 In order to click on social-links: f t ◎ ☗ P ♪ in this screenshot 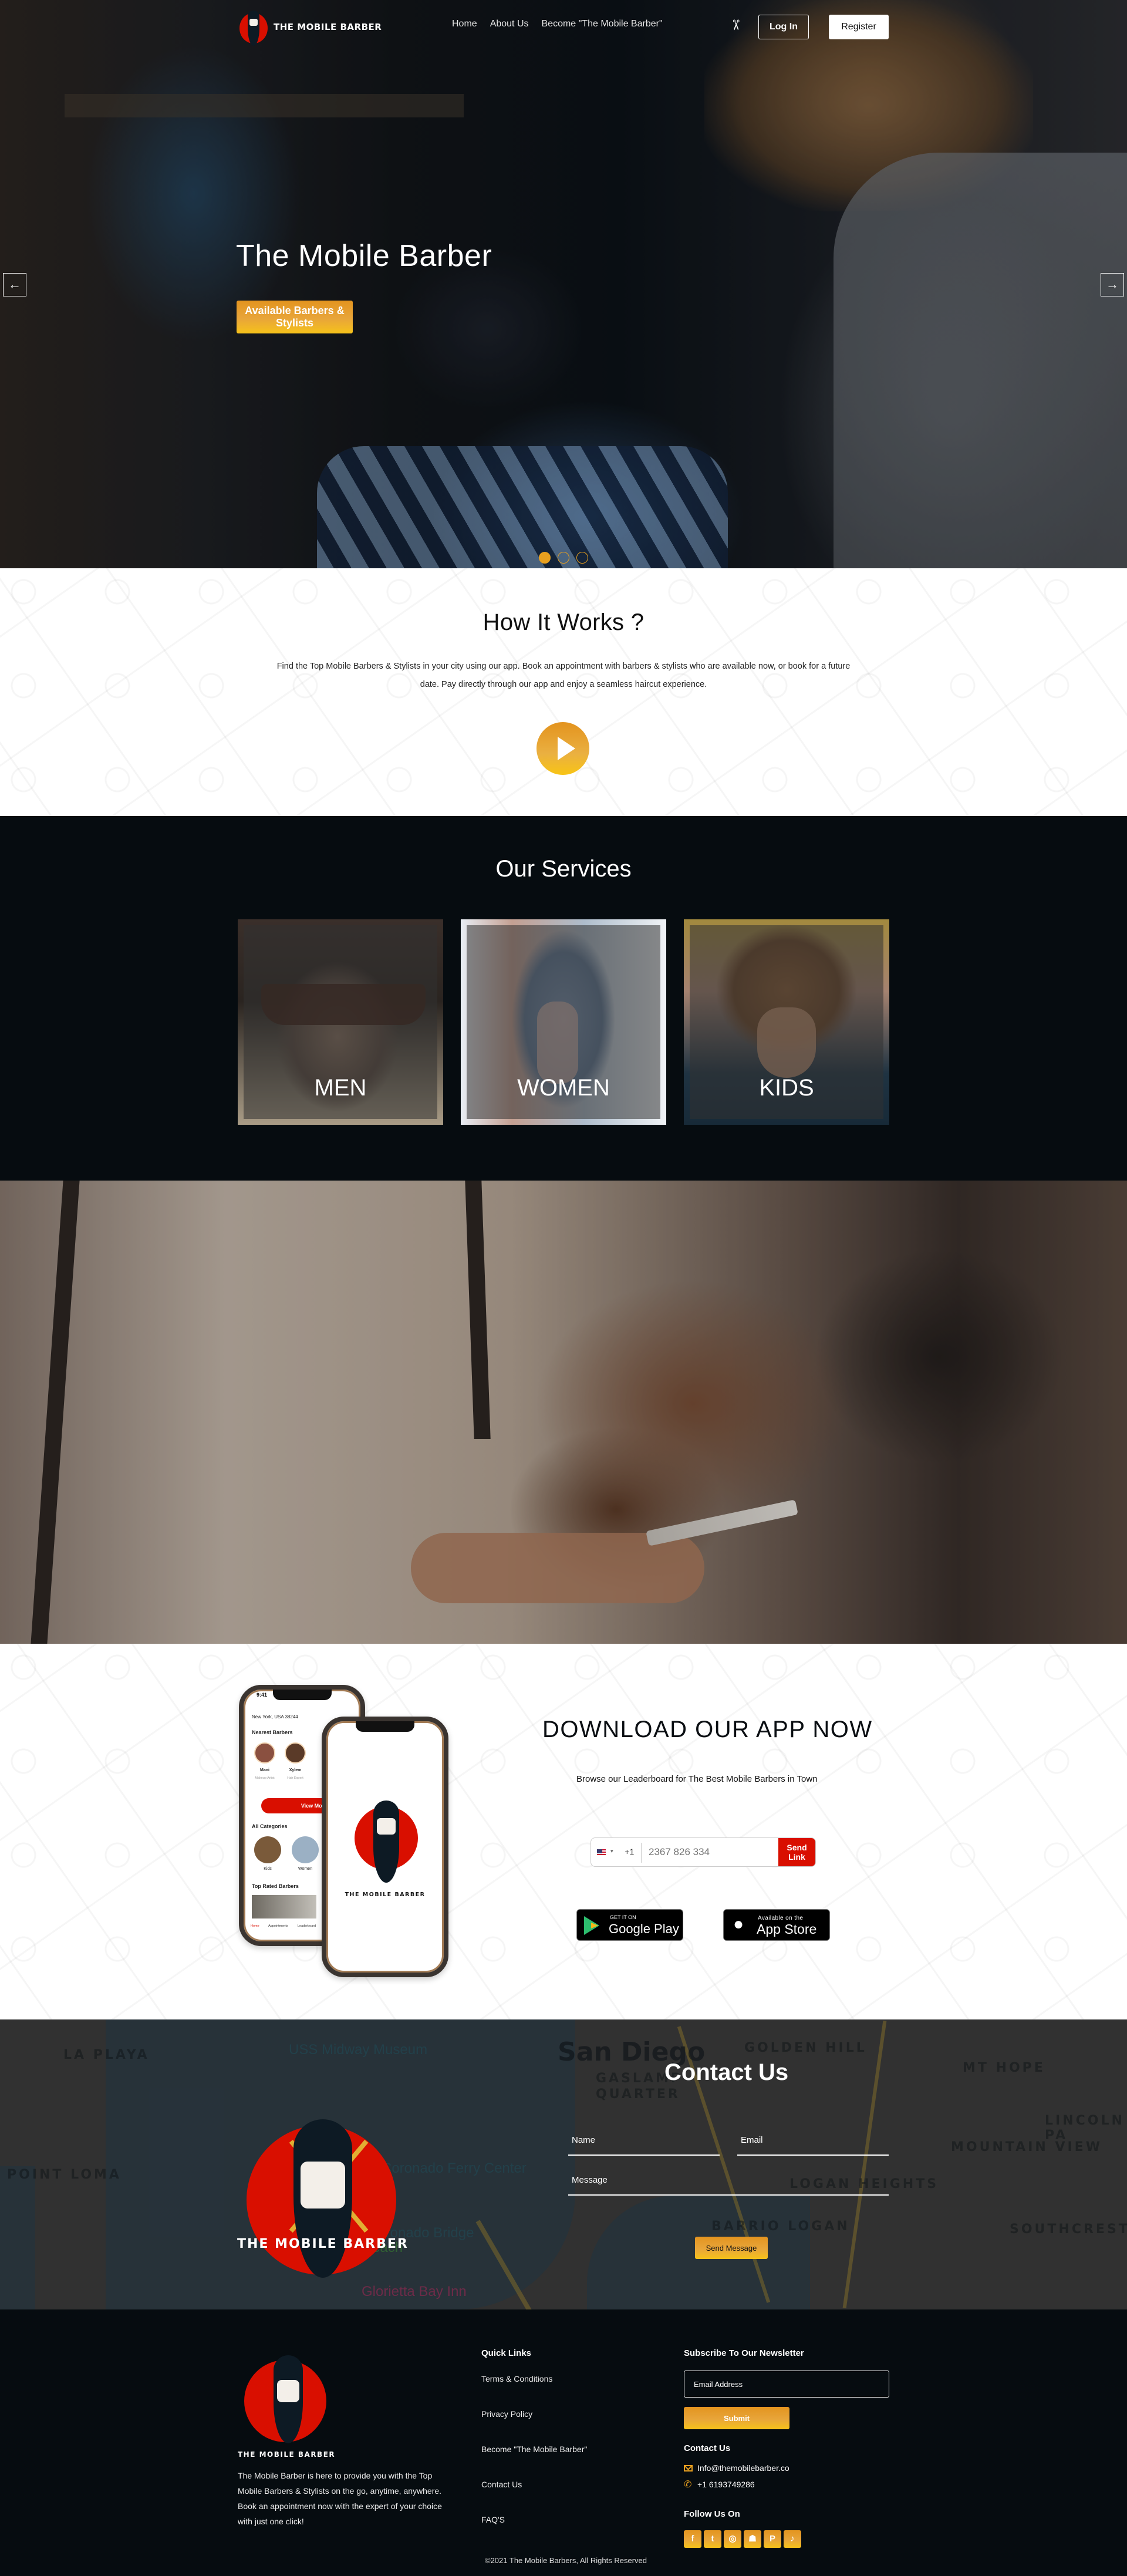, I will do `click(742, 2539)`.